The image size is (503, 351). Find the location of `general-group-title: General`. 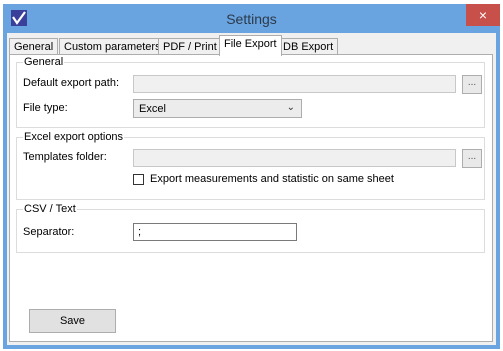

general-group-title: General is located at coordinates (44, 62).